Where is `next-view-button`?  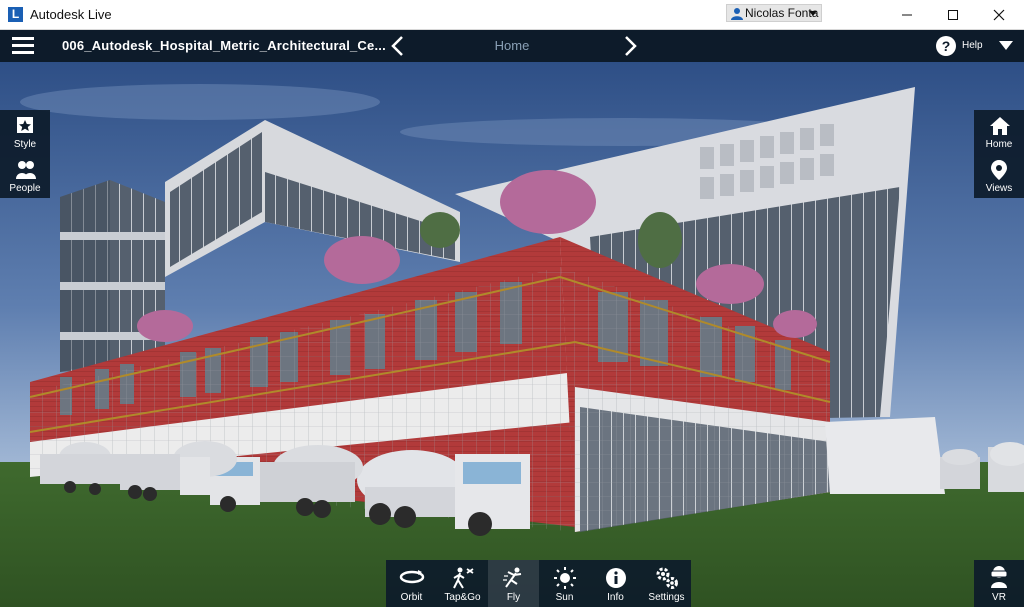
next-view-button is located at coordinates (630, 46).